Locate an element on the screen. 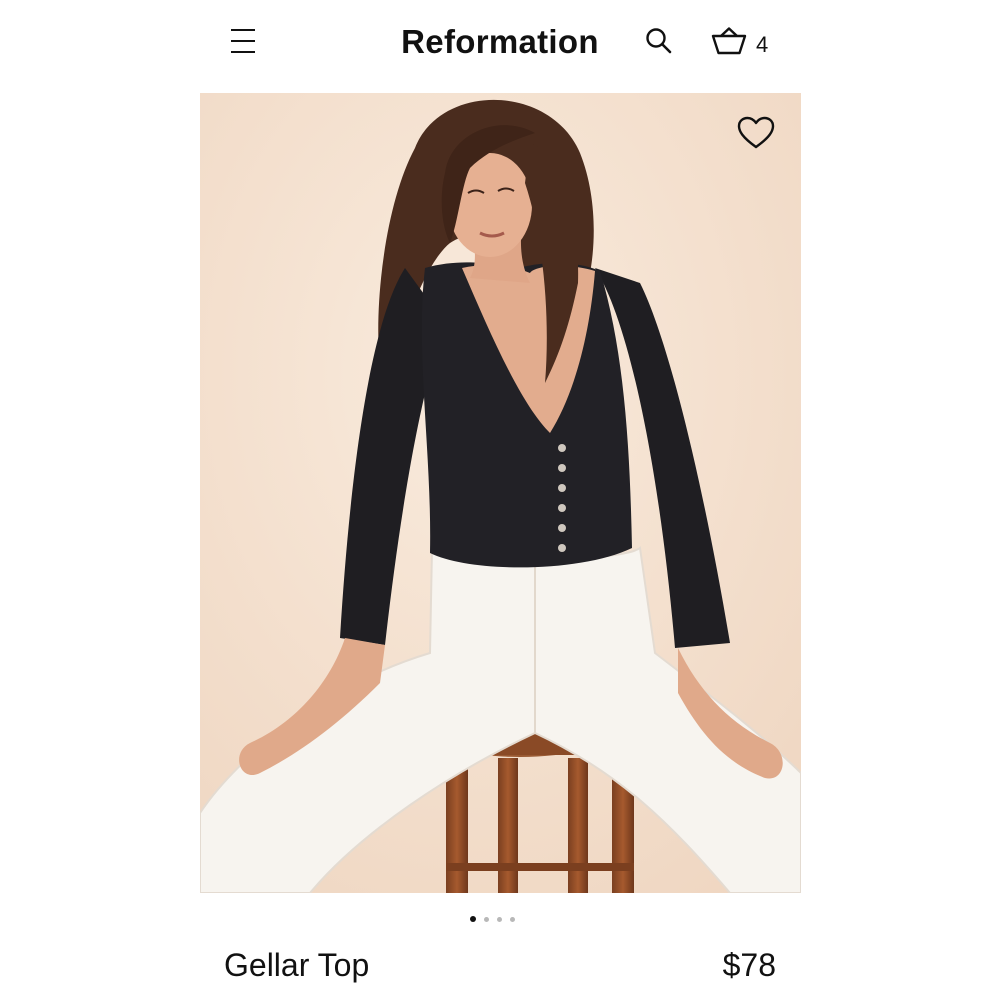  cart-count-badge: 4 is located at coordinates (762, 44).